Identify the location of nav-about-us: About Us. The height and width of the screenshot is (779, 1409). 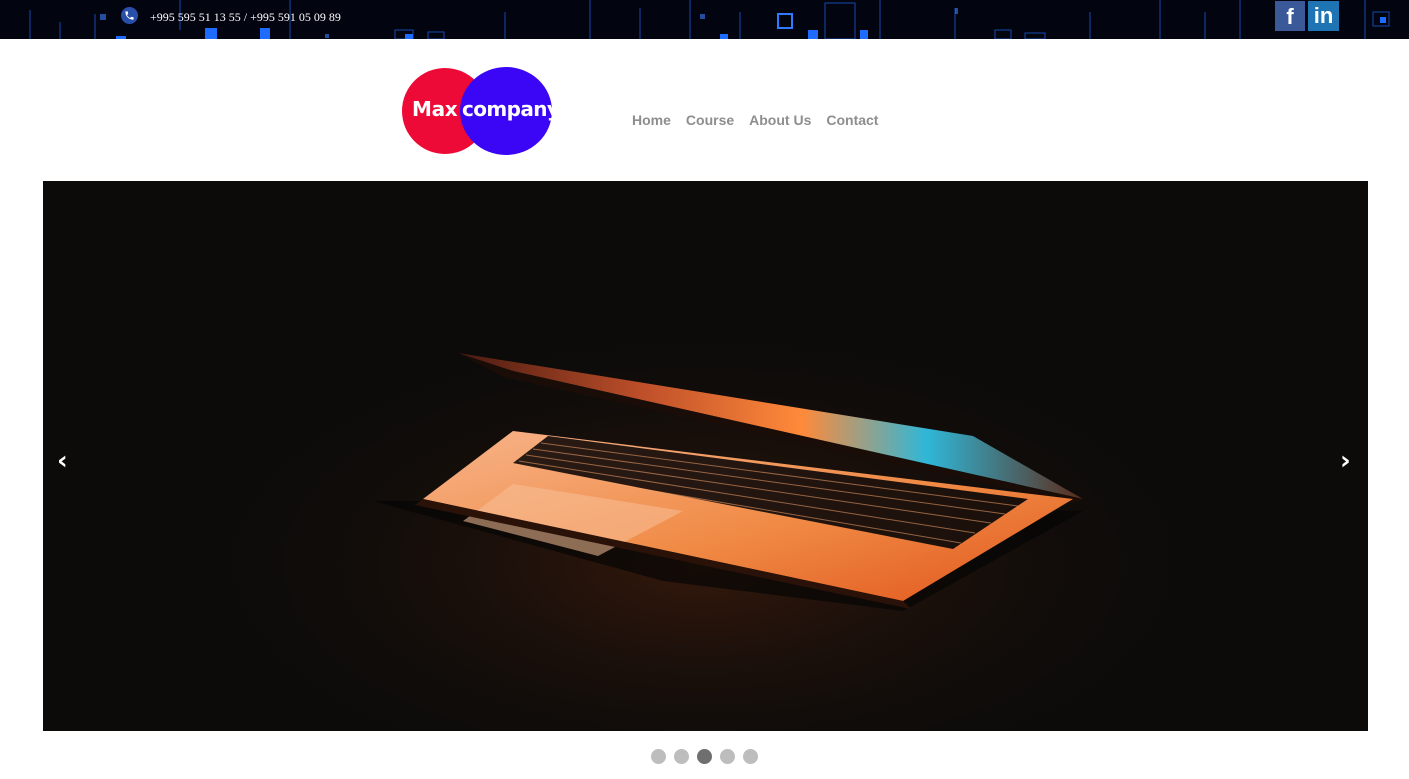
(780, 120).